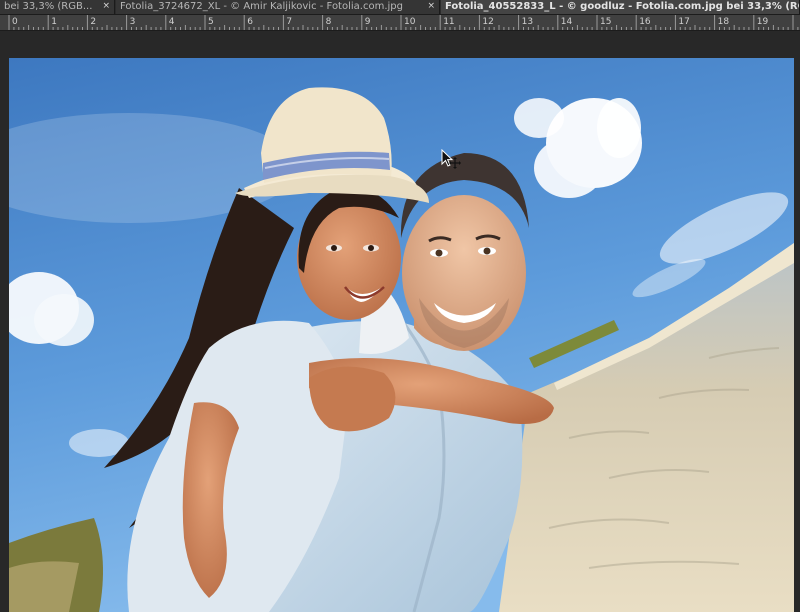  Describe the element at coordinates (329, 22) in the screenshot. I see `ruler-label: 8` at that location.